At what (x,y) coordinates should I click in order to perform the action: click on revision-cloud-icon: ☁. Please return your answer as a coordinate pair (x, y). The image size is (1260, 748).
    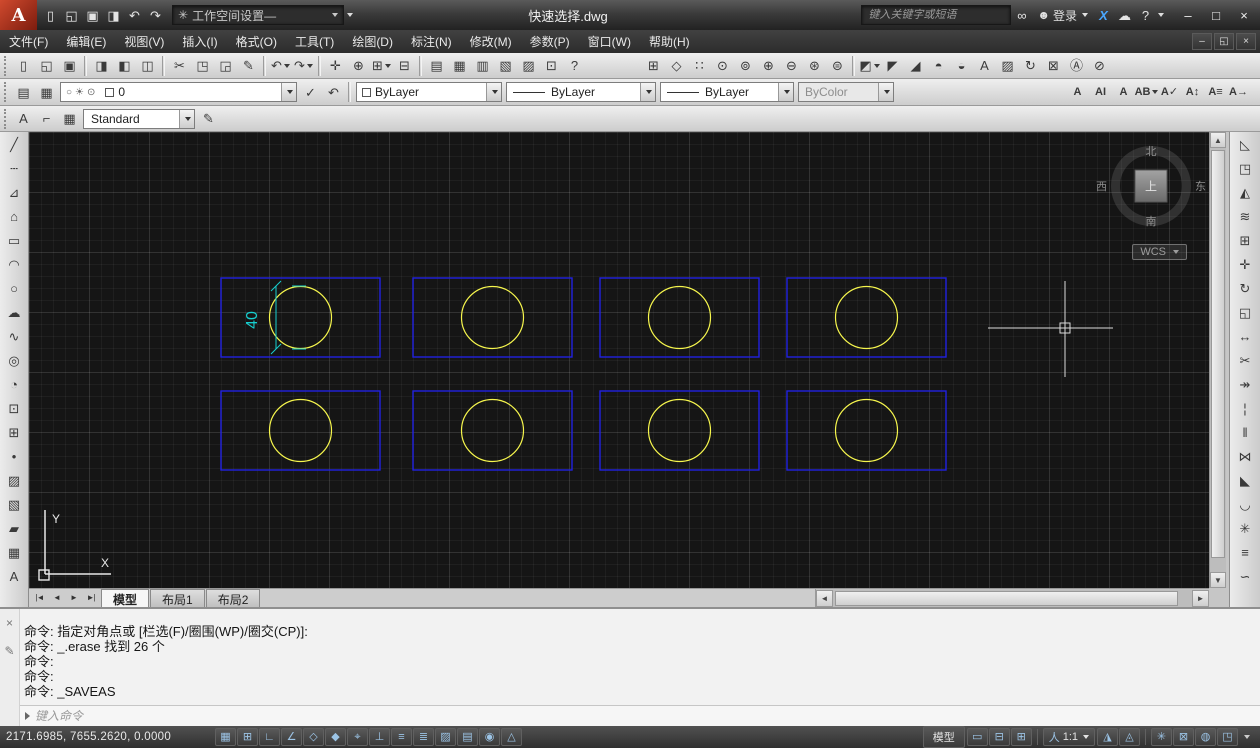
    Looking at the image, I should click on (14, 312).